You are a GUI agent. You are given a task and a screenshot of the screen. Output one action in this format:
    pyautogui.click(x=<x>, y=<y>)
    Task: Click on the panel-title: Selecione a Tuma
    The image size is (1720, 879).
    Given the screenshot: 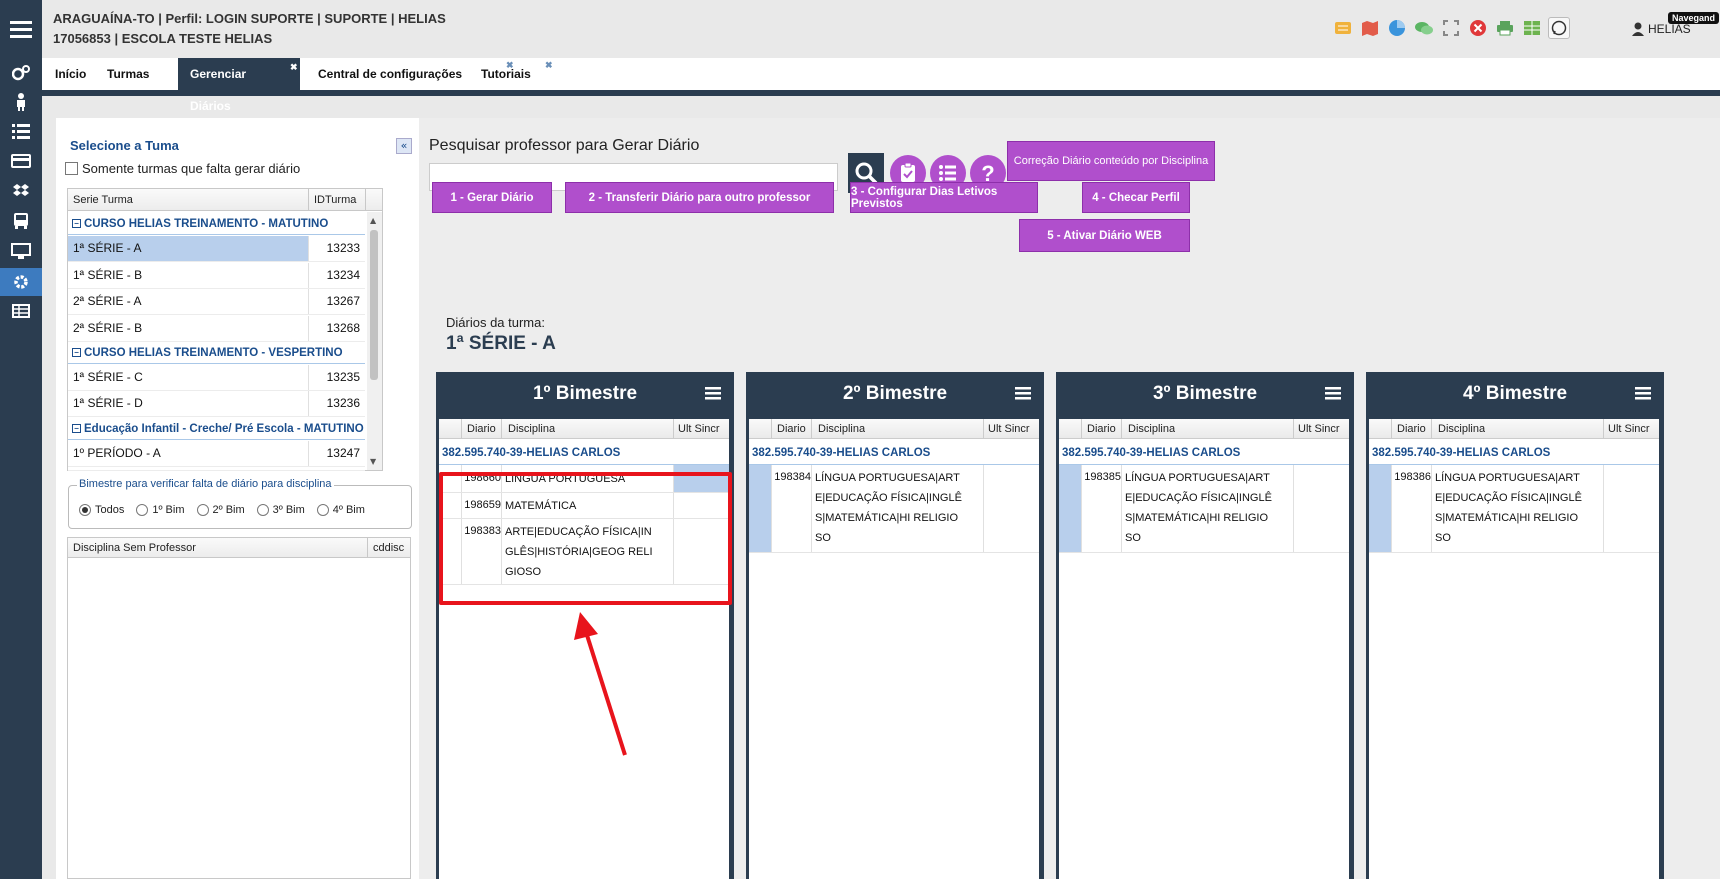 What is the action you would take?
    pyautogui.click(x=124, y=145)
    